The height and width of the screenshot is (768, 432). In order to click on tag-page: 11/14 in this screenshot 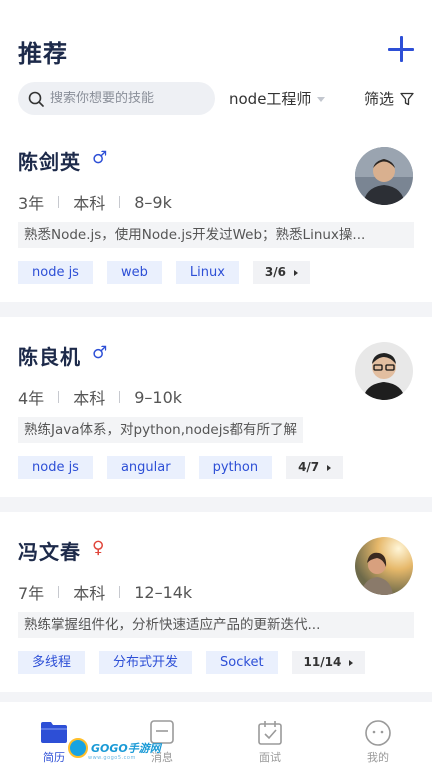, I will do `click(322, 662)`.